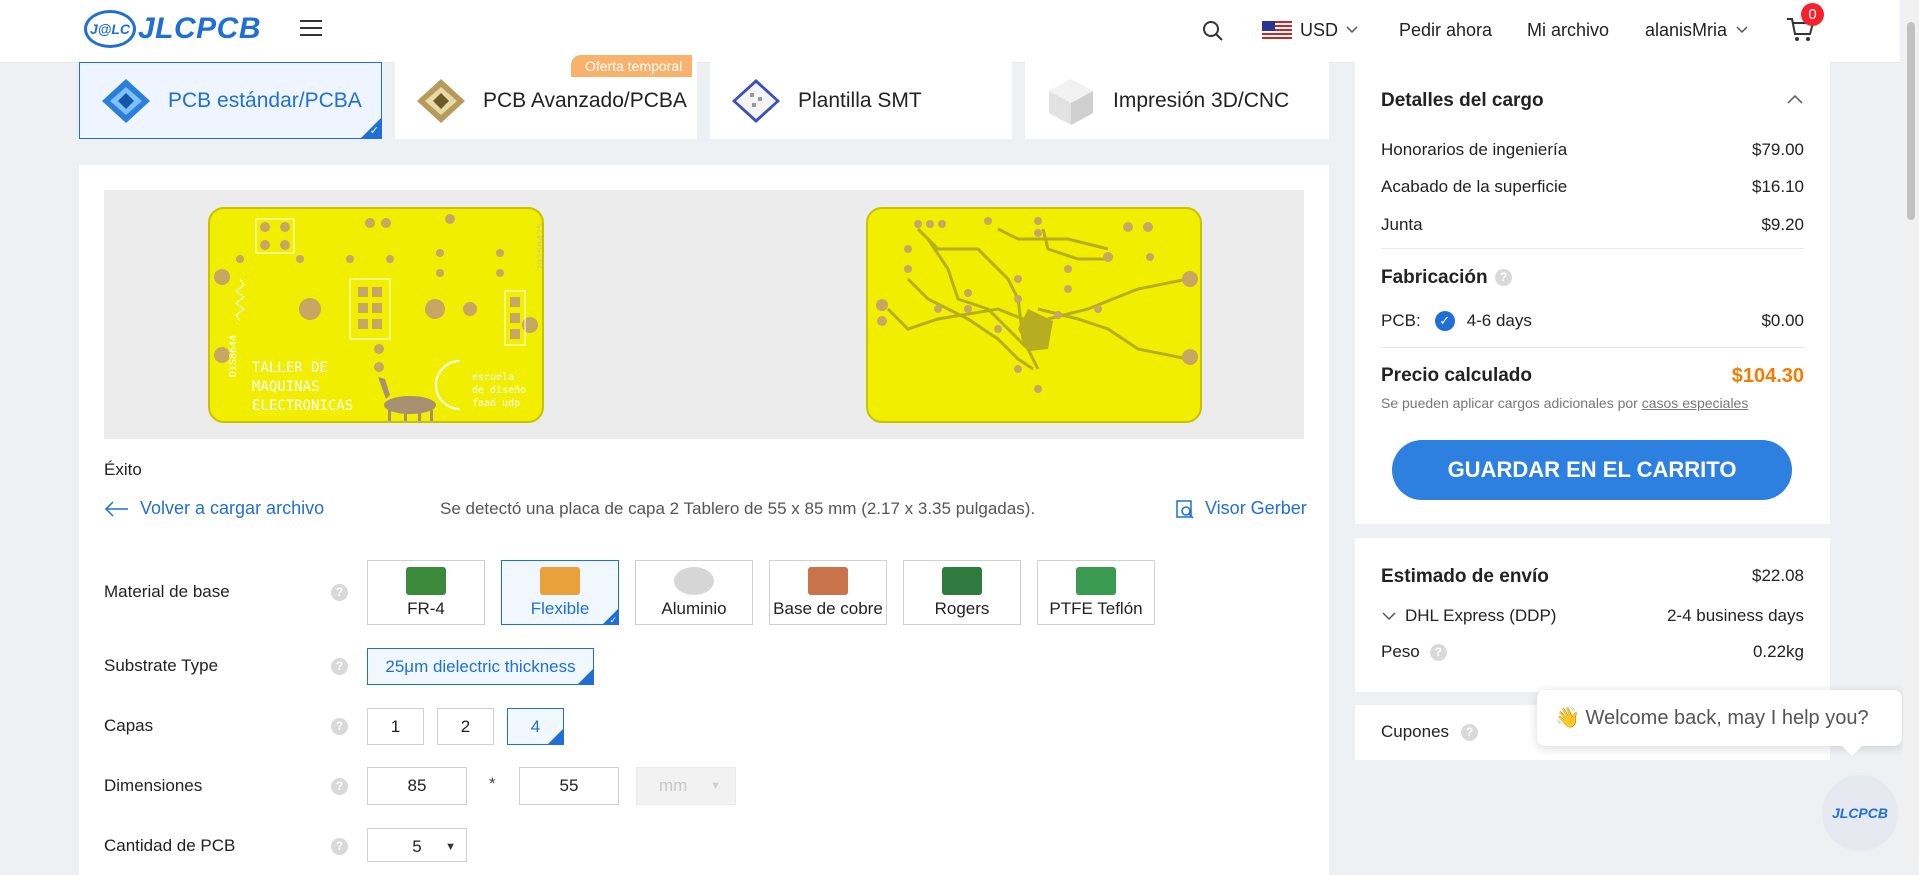 The height and width of the screenshot is (875, 1919). Describe the element at coordinates (426, 592) in the screenshot. I see `material-fr4-option: FR-4` at that location.